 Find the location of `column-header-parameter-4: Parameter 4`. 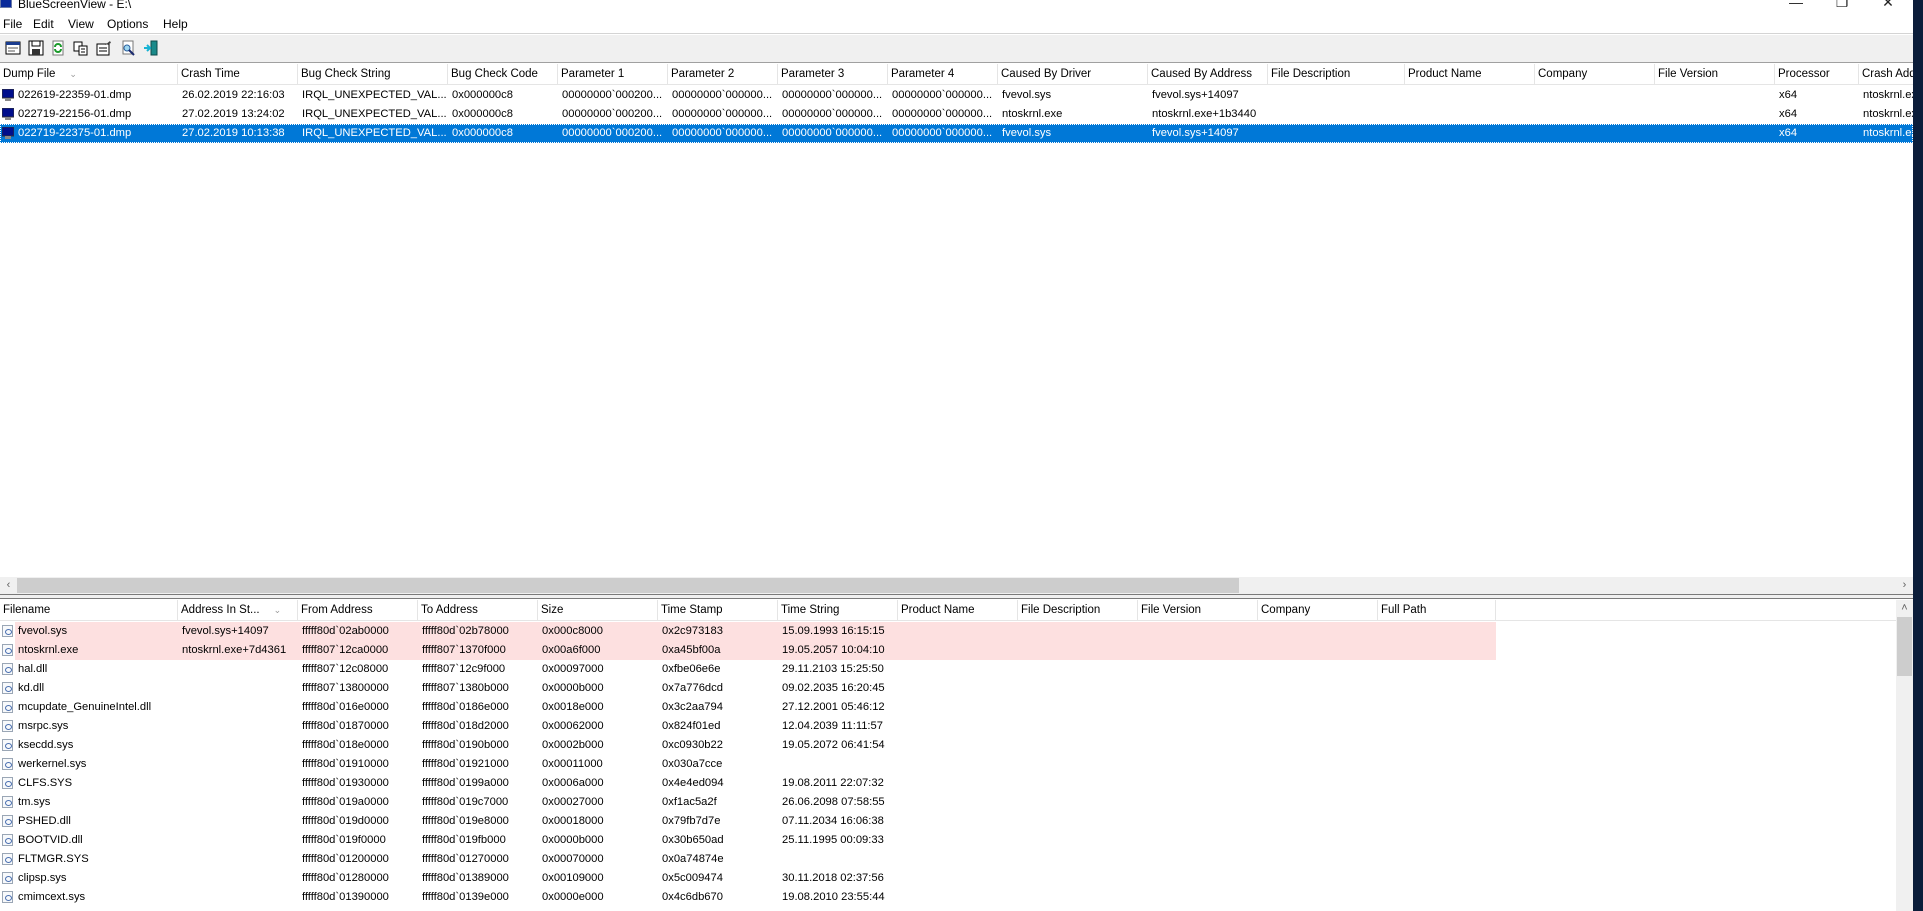

column-header-parameter-4: Parameter 4 is located at coordinates (943, 74).